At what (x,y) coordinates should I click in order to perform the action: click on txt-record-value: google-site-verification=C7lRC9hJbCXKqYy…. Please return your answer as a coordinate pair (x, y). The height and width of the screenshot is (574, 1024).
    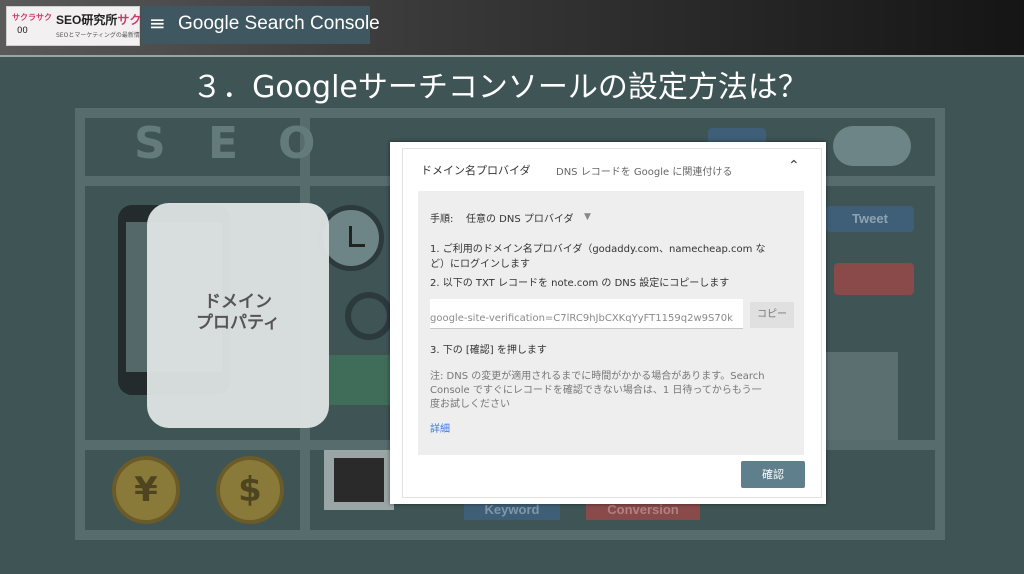
    Looking at the image, I should click on (586, 318).